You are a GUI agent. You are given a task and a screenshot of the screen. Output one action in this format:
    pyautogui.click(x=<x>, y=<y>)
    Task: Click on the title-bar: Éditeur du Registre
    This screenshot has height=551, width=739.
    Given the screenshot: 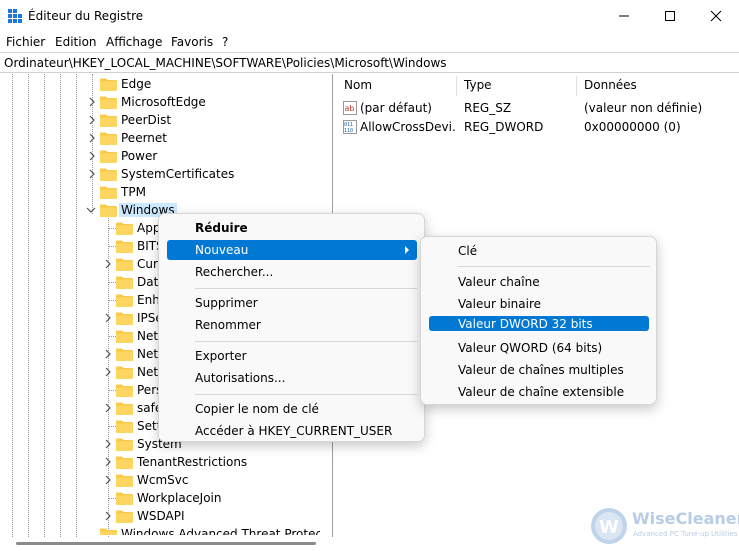 What is the action you would take?
    pyautogui.click(x=369, y=16)
    